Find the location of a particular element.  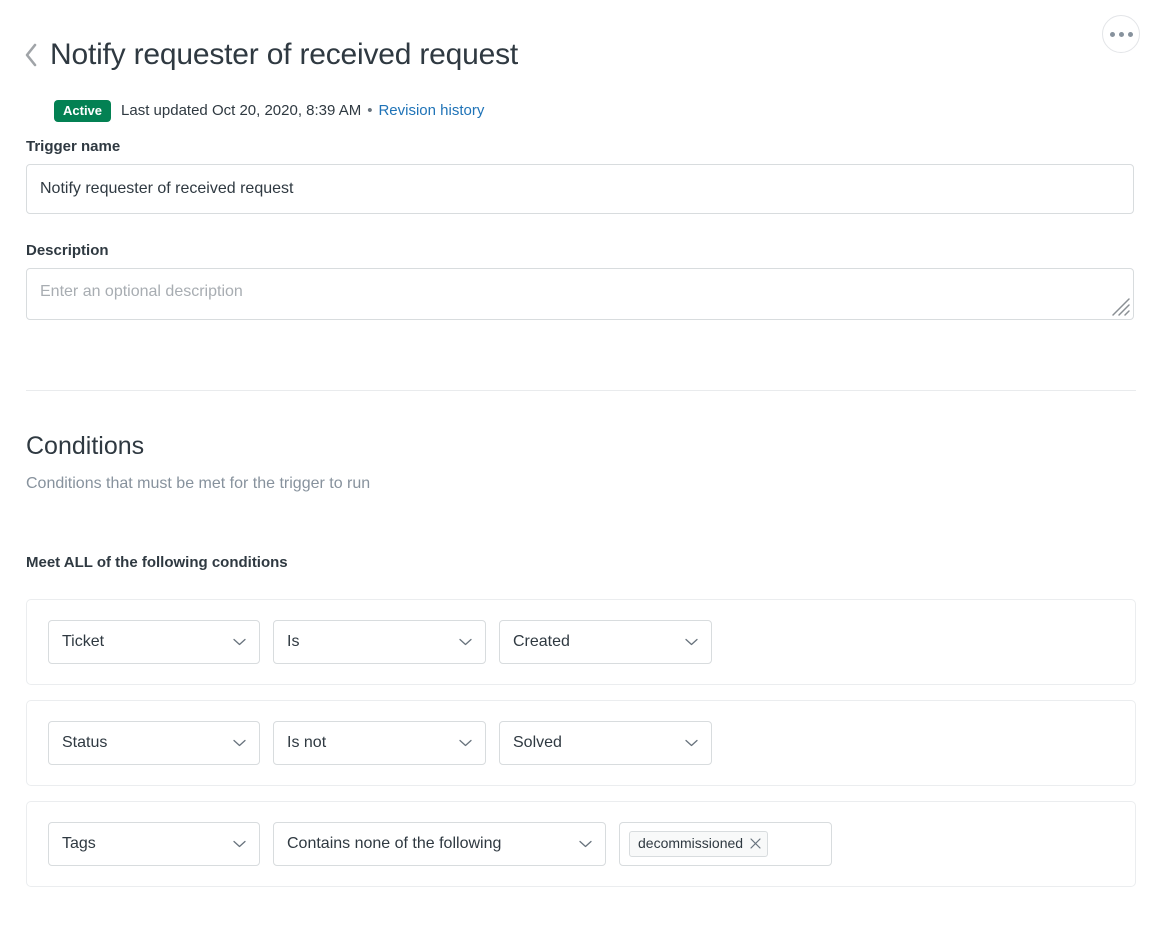

last-updated-text: Last updated Oct 20, 2020, 8:39 AM is located at coordinates (241, 111).